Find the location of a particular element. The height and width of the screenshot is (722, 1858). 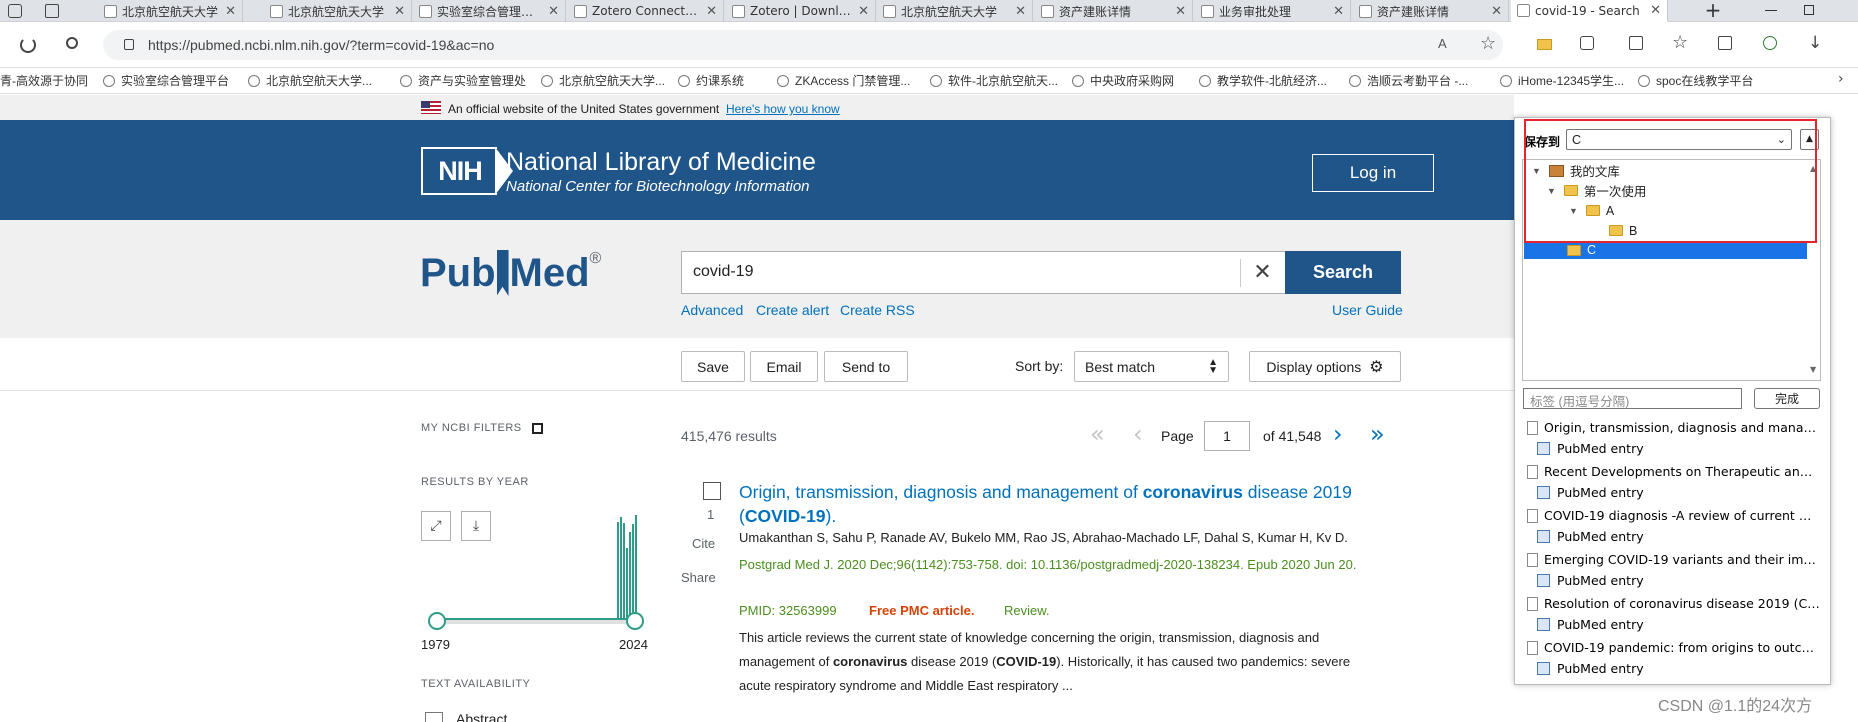

tab-4: Zotero | Downloads ✕ is located at coordinates (801, 11).